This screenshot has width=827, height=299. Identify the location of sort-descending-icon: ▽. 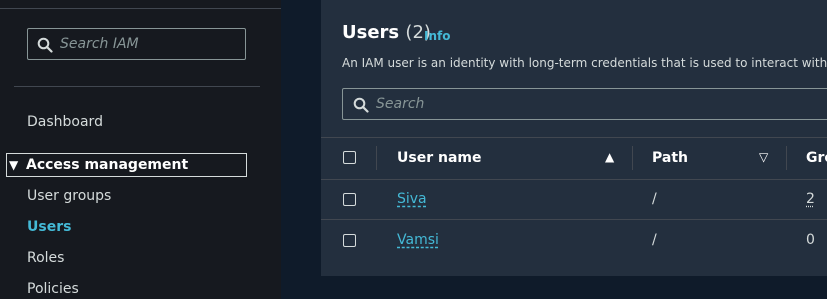
(763, 157).